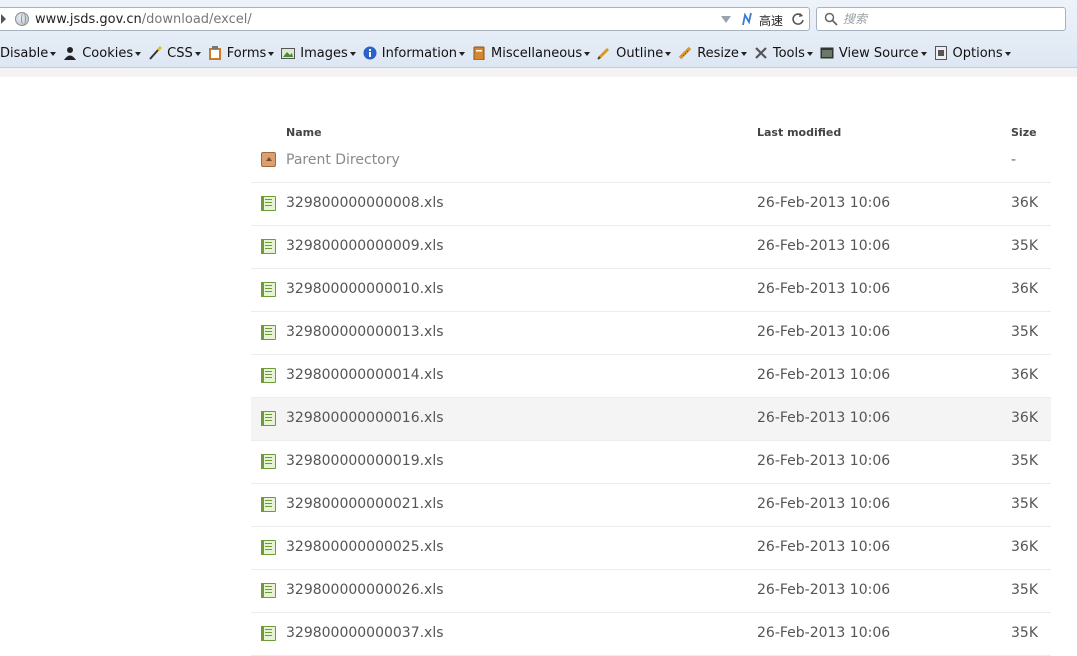 This screenshot has width=1077, height=656. Describe the element at coordinates (651, 165) in the screenshot. I see `parent-directory-row: Parent Directory -` at that location.